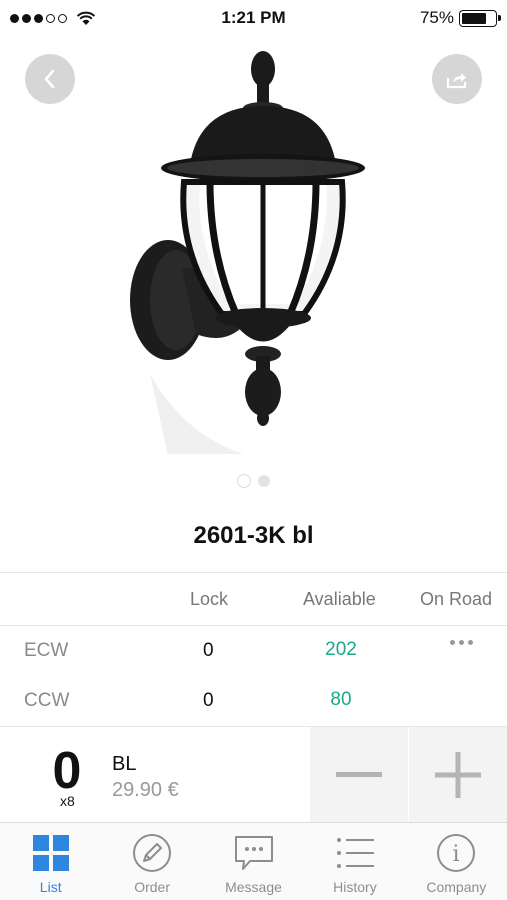 The height and width of the screenshot is (900, 507). What do you see at coordinates (253, 774) in the screenshot?
I see `order-quantity-bar: 0 x8 BL 29.90 €` at bounding box center [253, 774].